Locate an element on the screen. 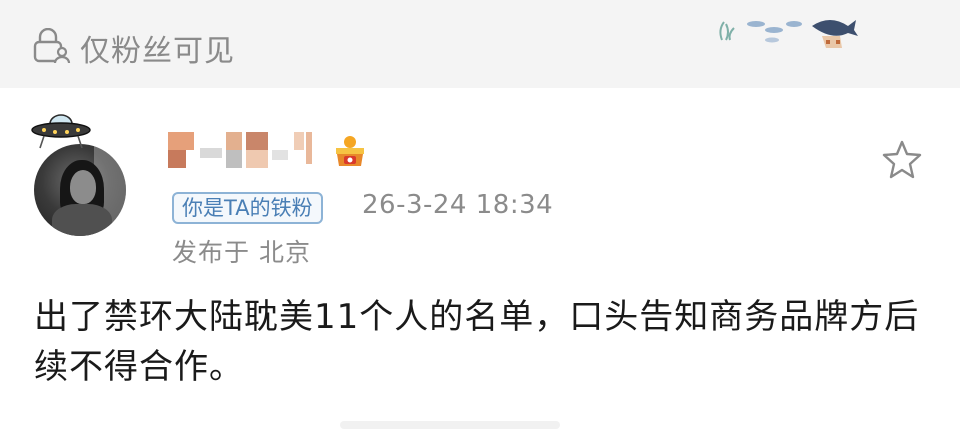 This screenshot has height=429, width=960. star-icon is located at coordinates (902, 159).